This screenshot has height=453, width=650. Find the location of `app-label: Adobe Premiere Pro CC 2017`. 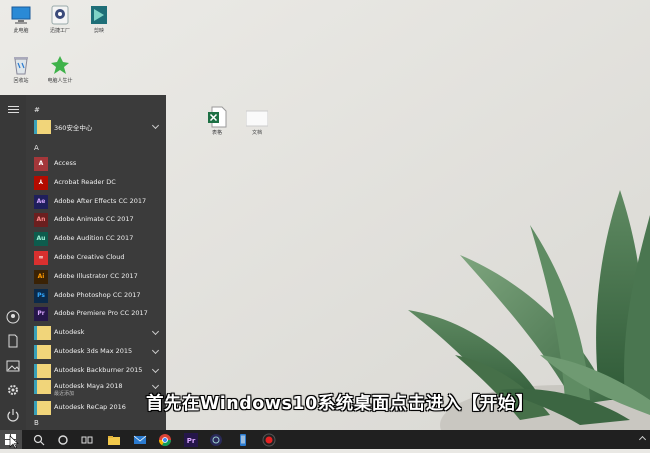

app-label: Adobe Premiere Pro CC 2017 is located at coordinates (101, 313).